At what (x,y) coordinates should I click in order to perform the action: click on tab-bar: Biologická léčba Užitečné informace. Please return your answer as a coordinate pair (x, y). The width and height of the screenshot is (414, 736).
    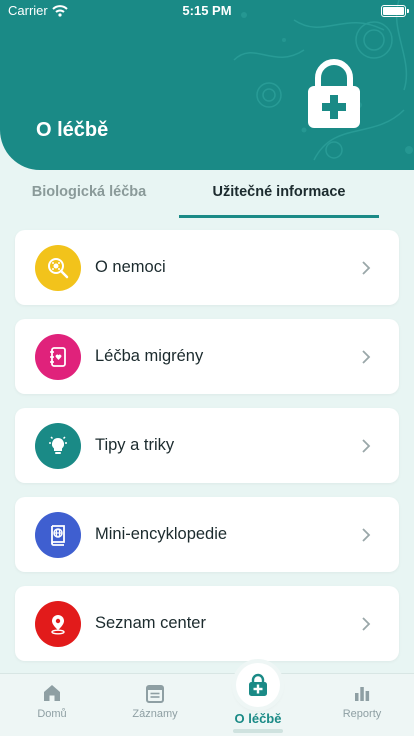
    Looking at the image, I should click on (207, 198).